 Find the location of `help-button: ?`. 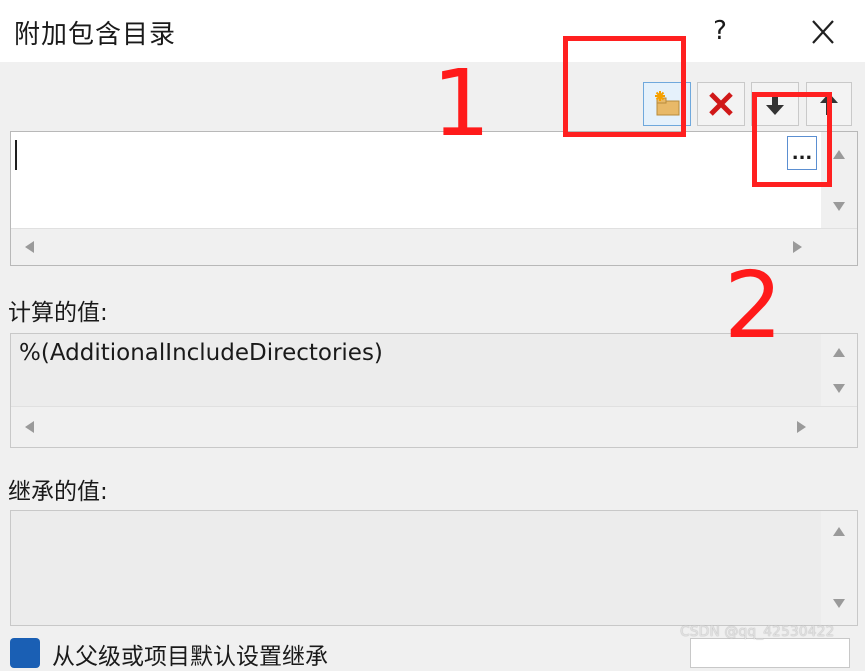

help-button: ? is located at coordinates (720, 31).